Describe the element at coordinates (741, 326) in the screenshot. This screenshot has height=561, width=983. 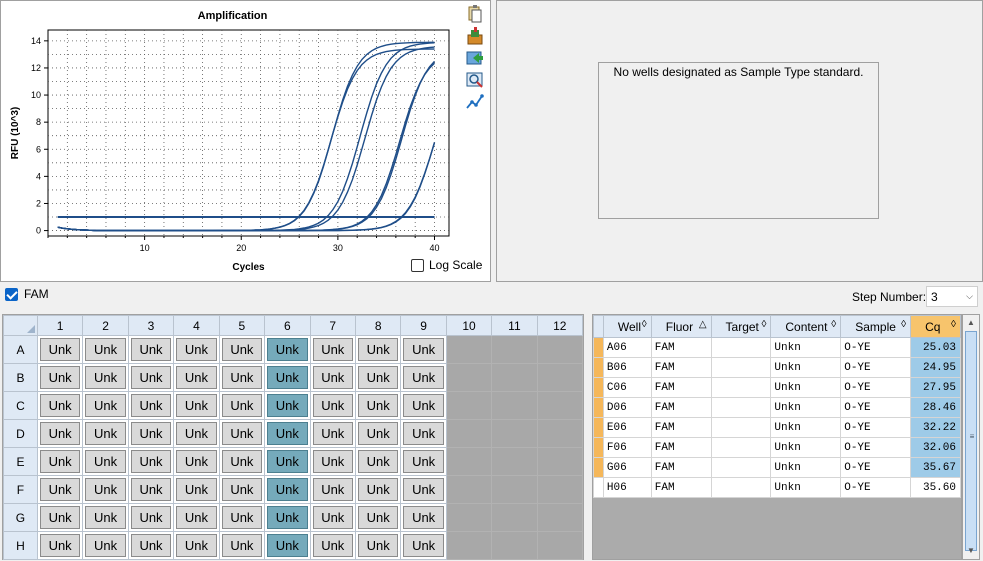
I see `col-header-target: Target ◊` at that location.